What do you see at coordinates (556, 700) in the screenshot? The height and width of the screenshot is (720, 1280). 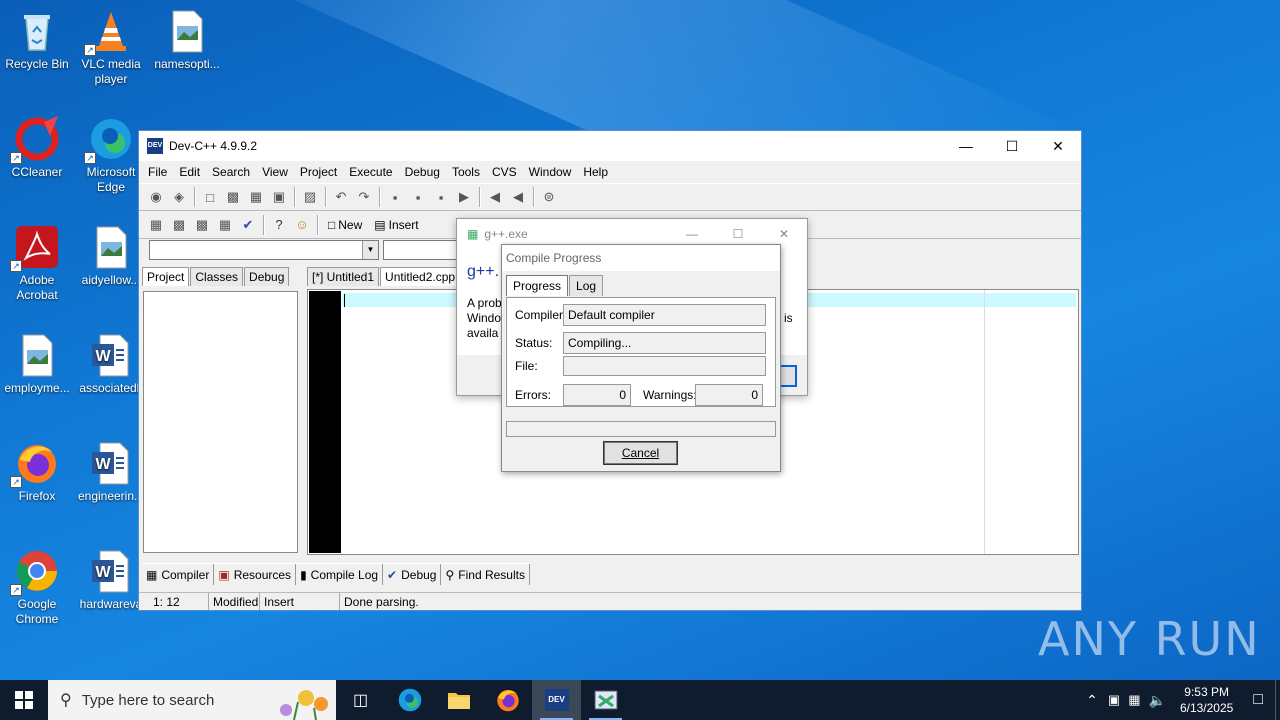 I see `taskbar-devcpp: DEV` at bounding box center [556, 700].